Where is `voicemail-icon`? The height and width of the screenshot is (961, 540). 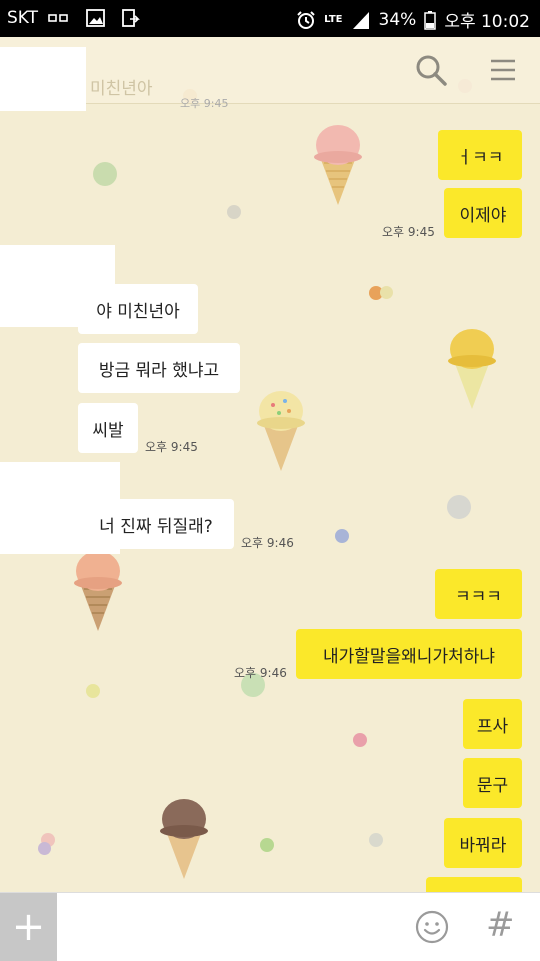 voicemail-icon is located at coordinates (58, 18).